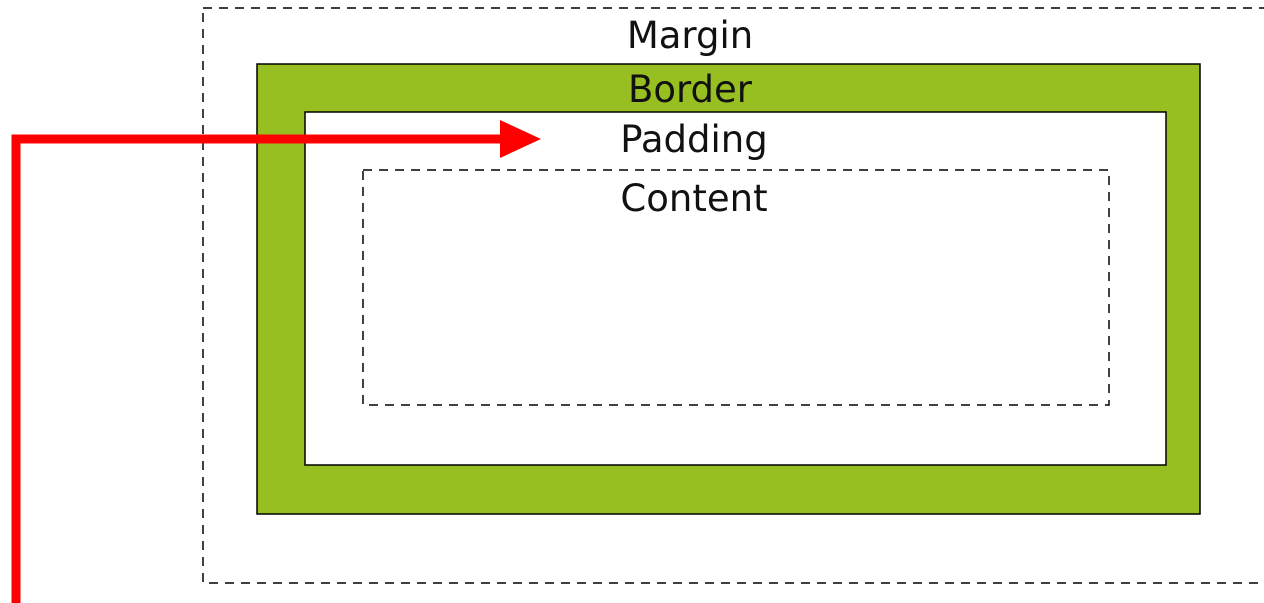  I want to click on padding-label: Padding, so click(694, 139).